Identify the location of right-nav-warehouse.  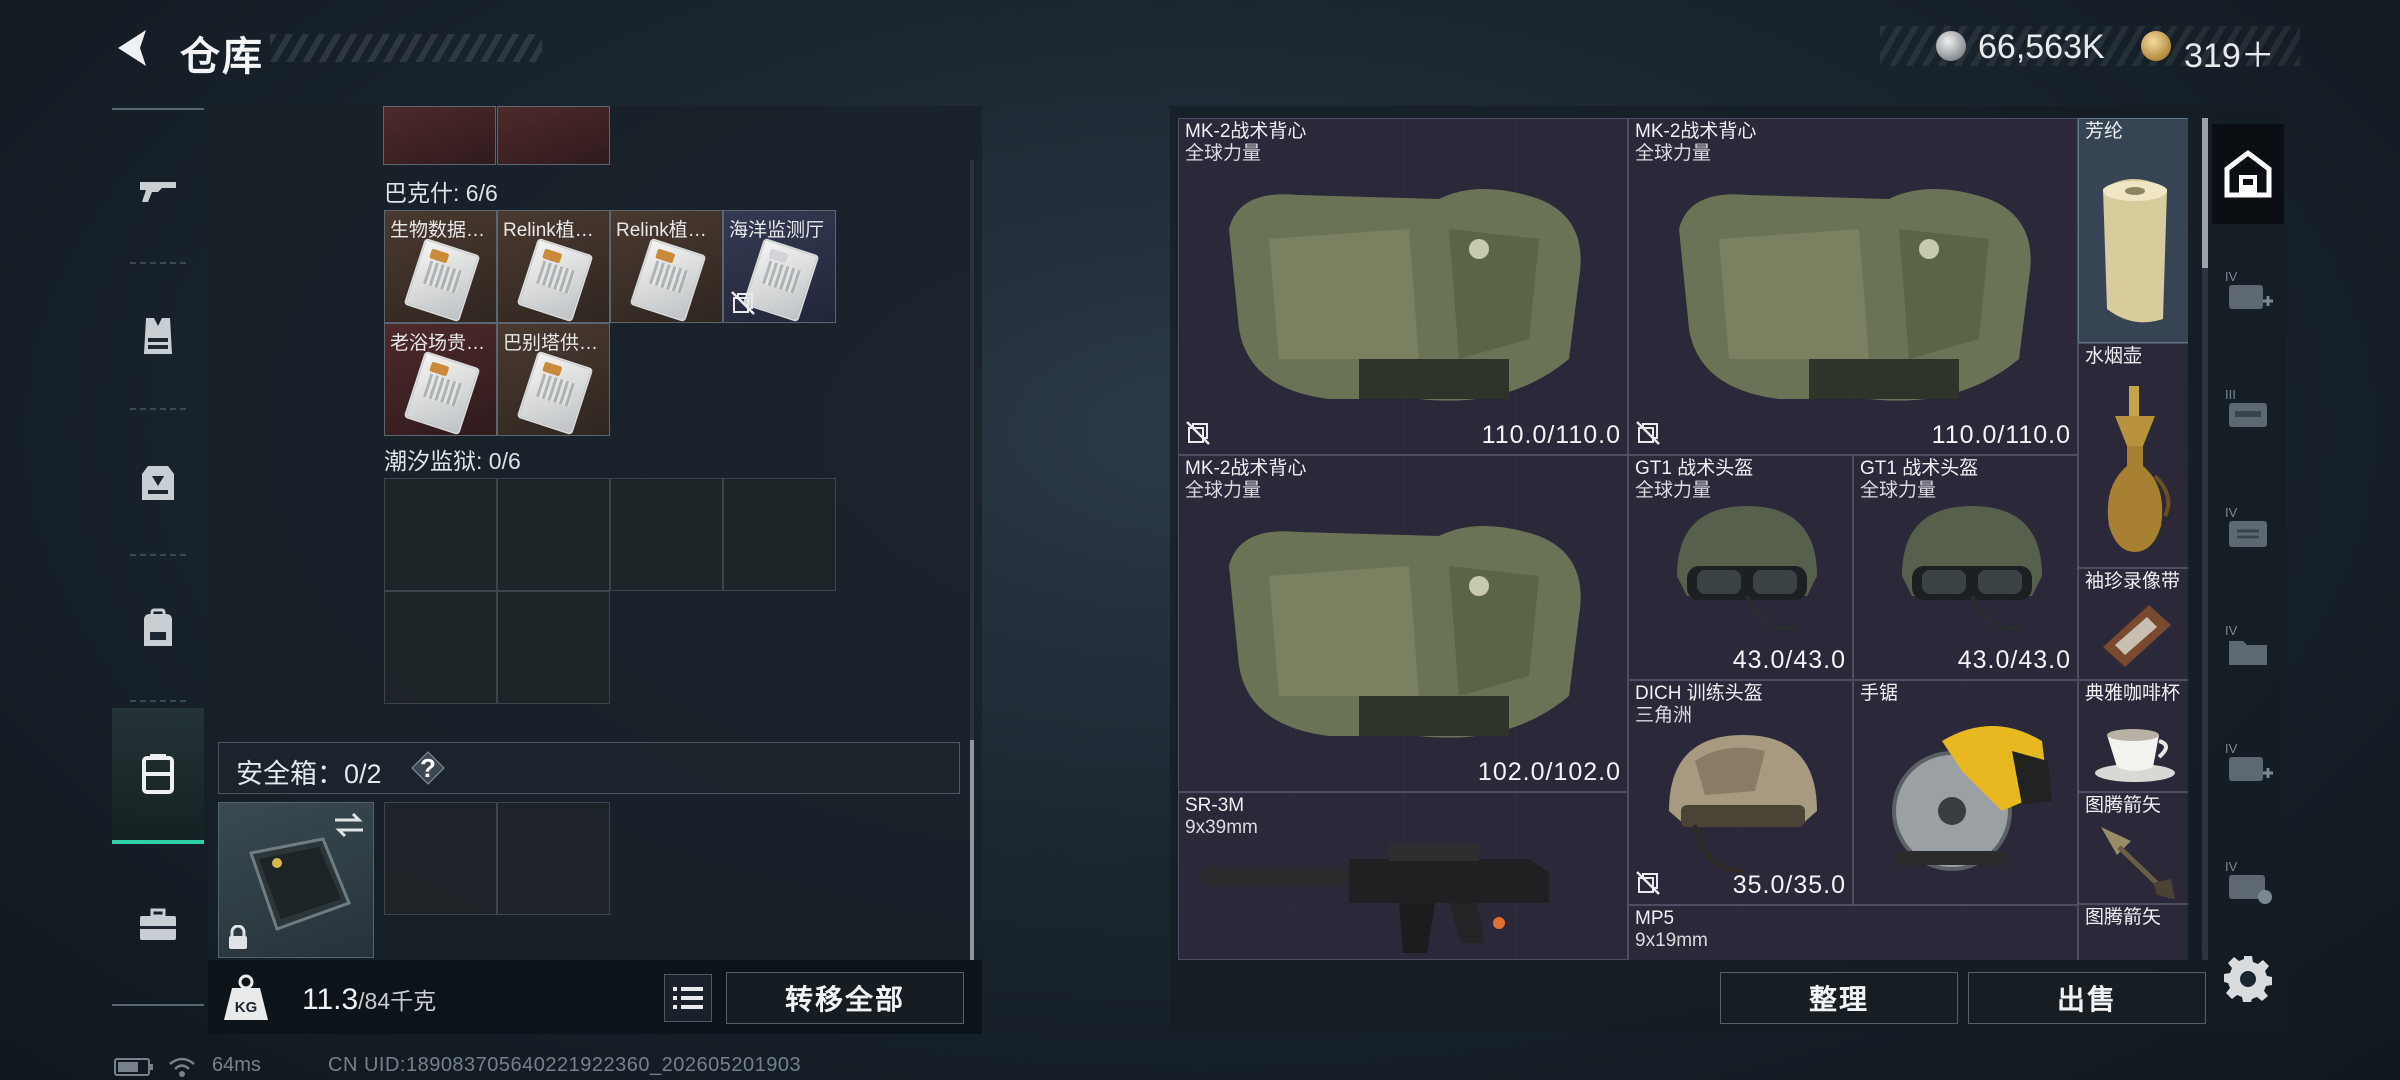
(2248, 174).